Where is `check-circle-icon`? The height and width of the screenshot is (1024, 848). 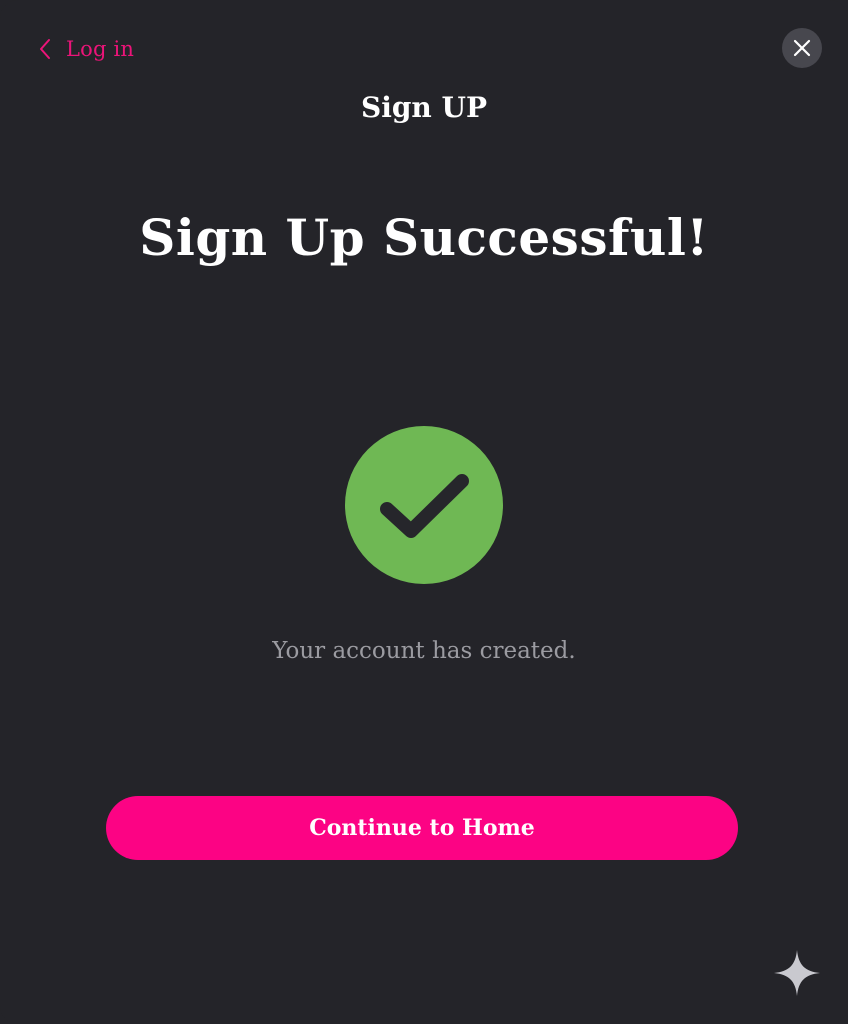 check-circle-icon is located at coordinates (424, 505).